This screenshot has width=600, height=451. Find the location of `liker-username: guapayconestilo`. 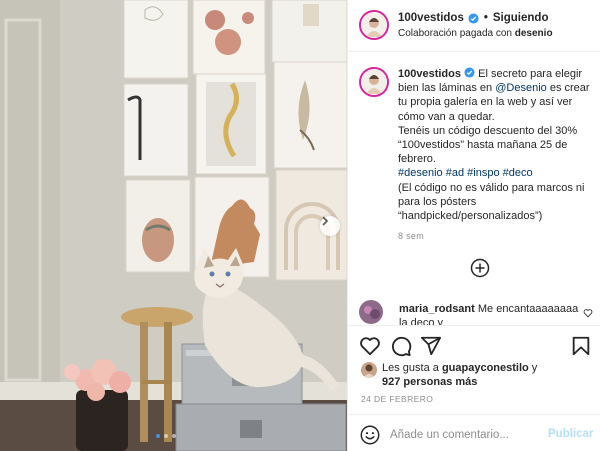

liker-username: guapayconestilo is located at coordinates (485, 368).